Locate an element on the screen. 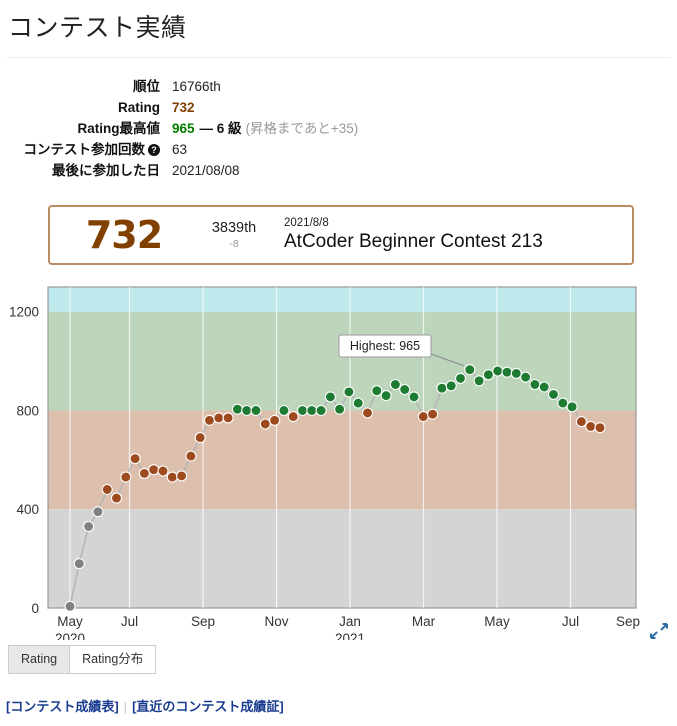  chart-xtick-sublabel: 2021 is located at coordinates (350, 635).